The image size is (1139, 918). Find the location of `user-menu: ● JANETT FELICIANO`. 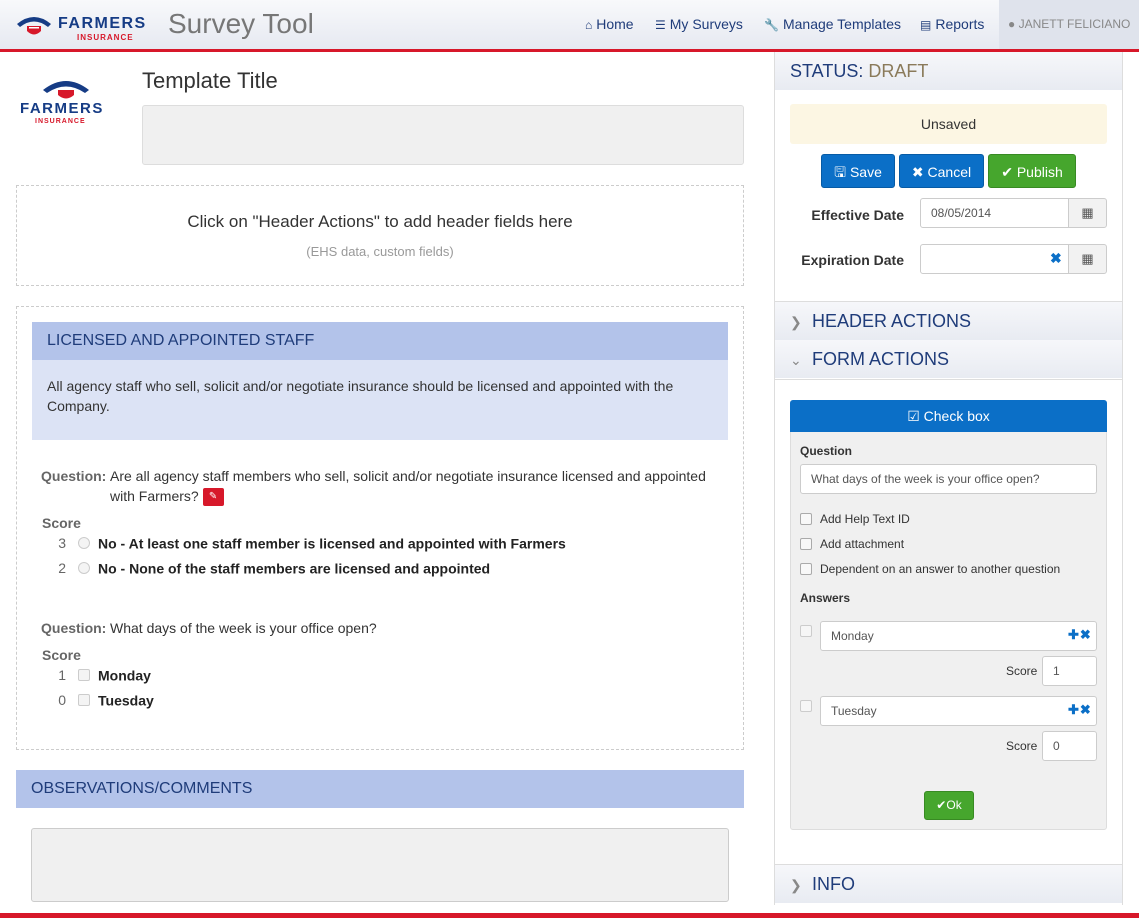

user-menu: ● JANETT FELICIANO is located at coordinates (1069, 24).